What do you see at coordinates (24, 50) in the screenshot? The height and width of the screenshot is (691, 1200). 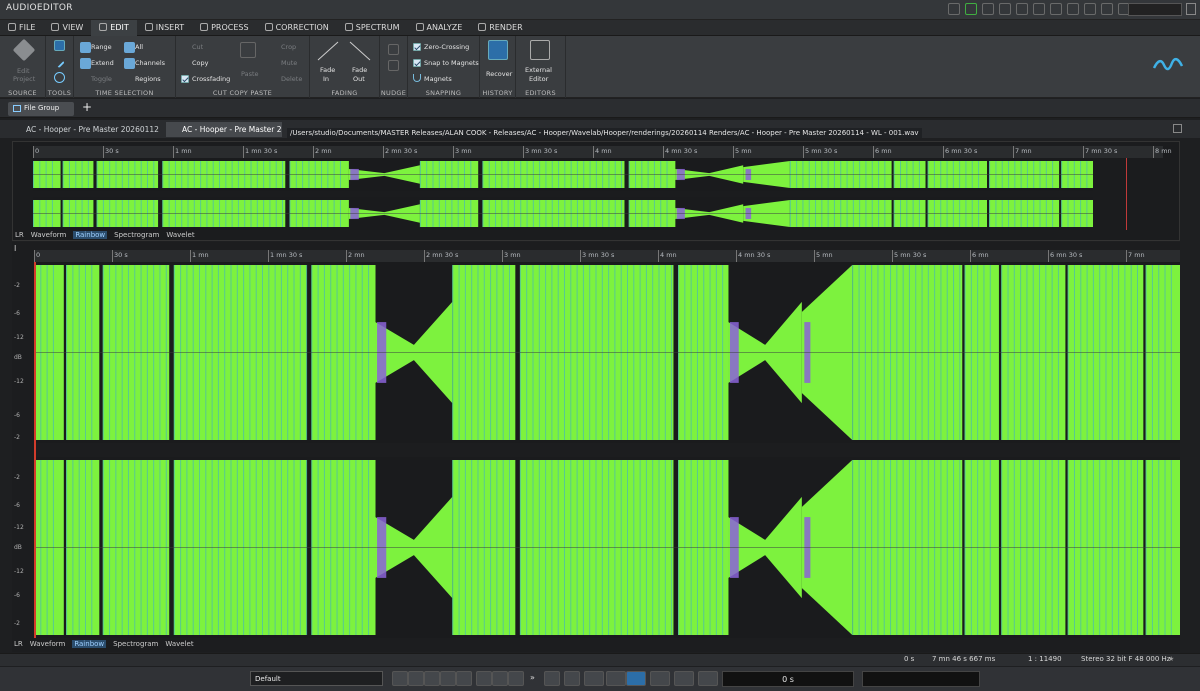 I see `edit-project-icon` at bounding box center [24, 50].